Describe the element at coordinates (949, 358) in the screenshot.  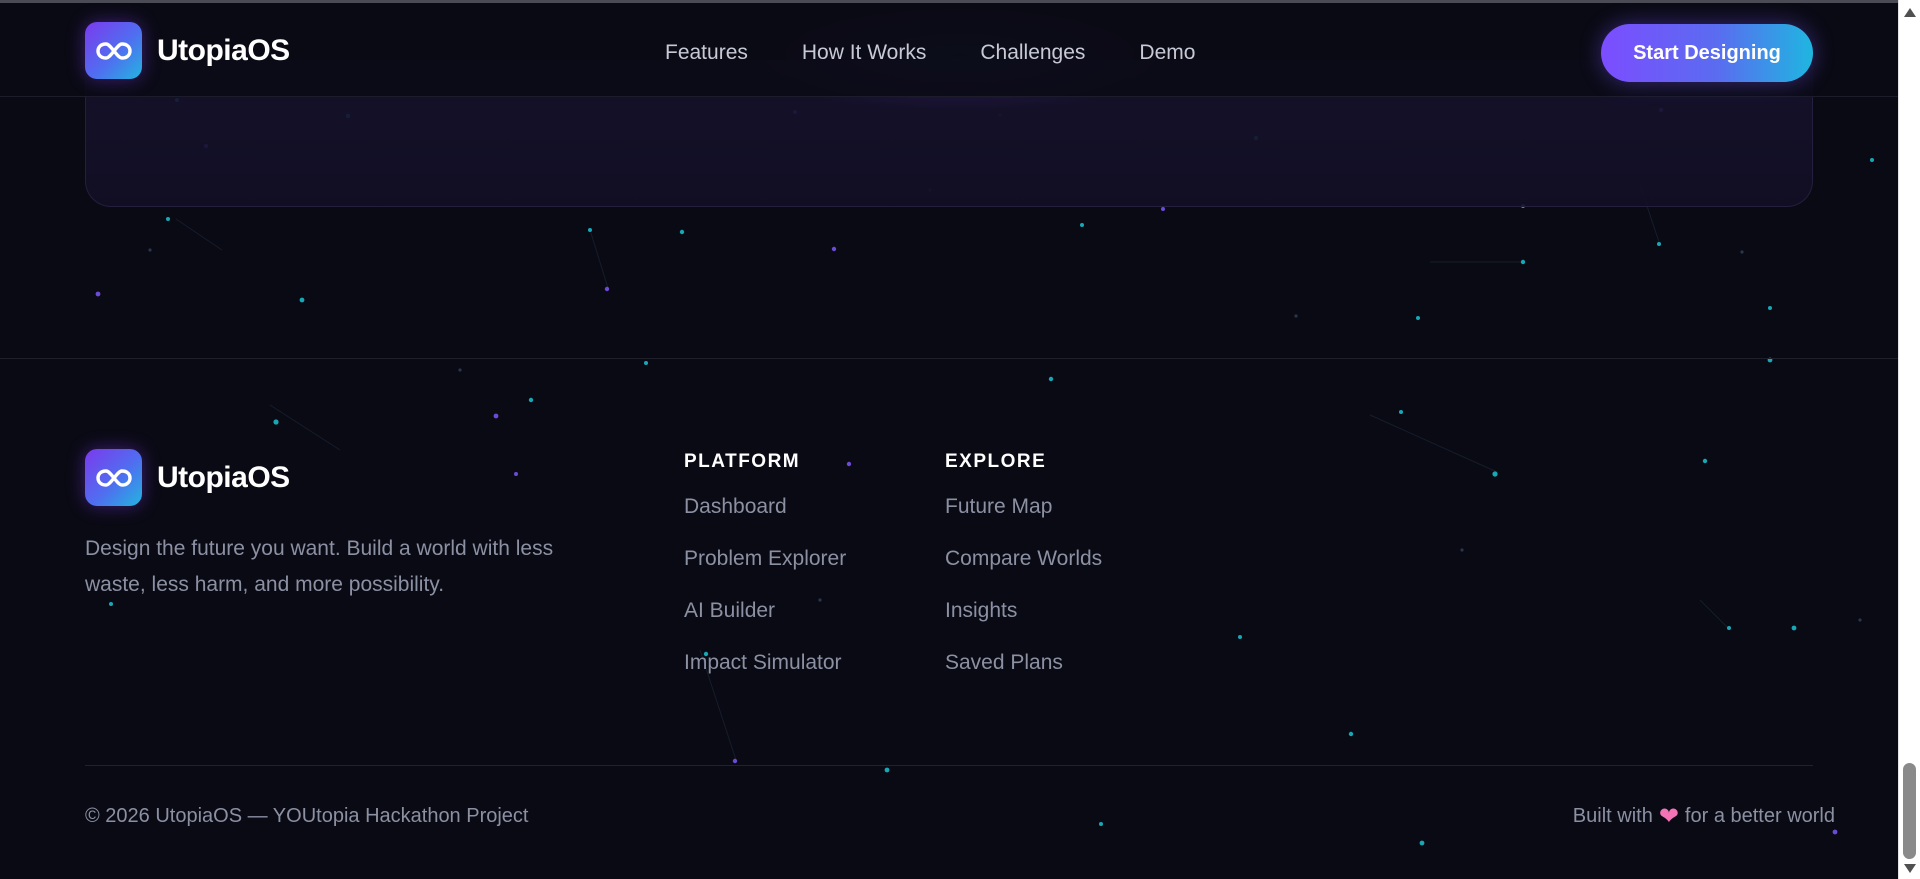
I see `section-divider` at that location.